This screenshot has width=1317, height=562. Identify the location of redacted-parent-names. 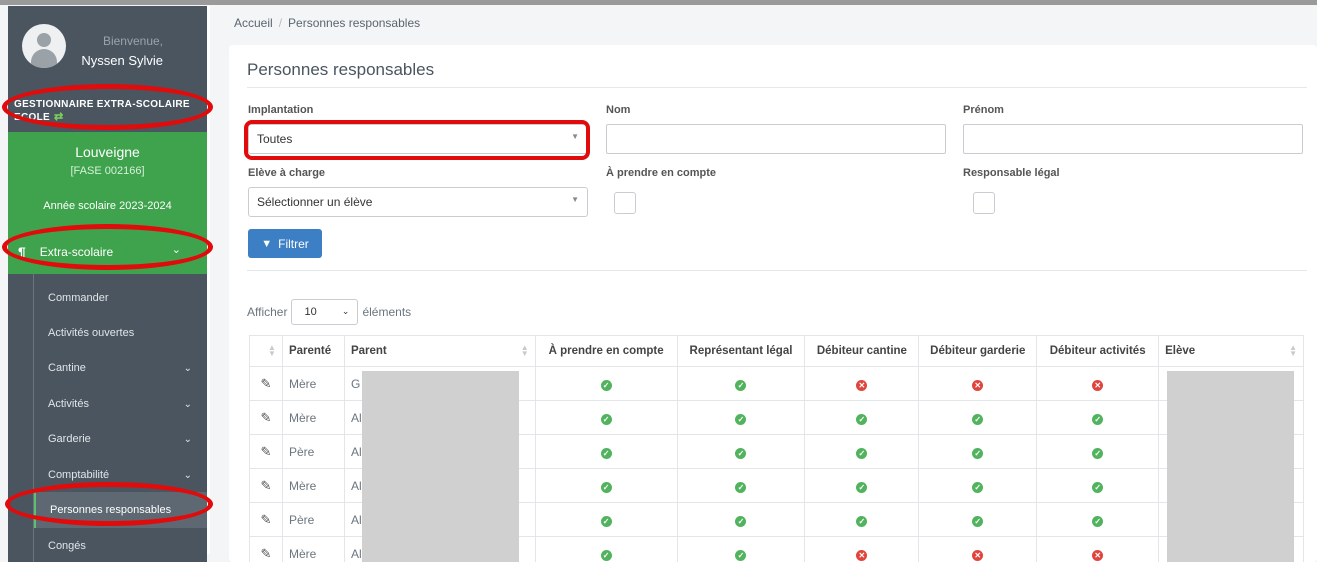
(440, 466).